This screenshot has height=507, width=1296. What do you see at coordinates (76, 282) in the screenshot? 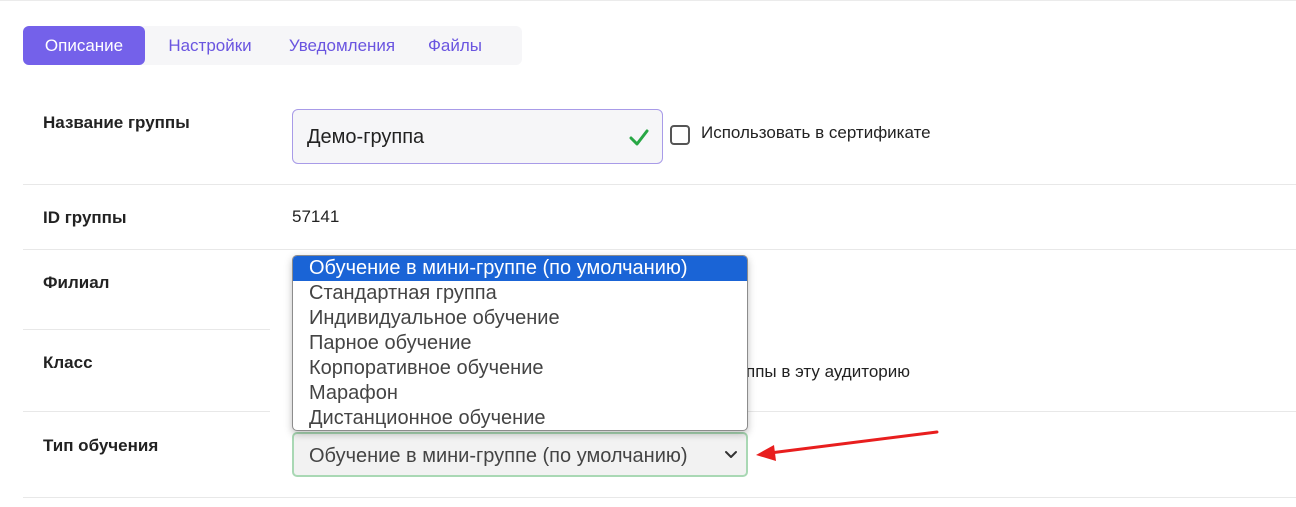
I see `branch-label: Филиал` at bounding box center [76, 282].